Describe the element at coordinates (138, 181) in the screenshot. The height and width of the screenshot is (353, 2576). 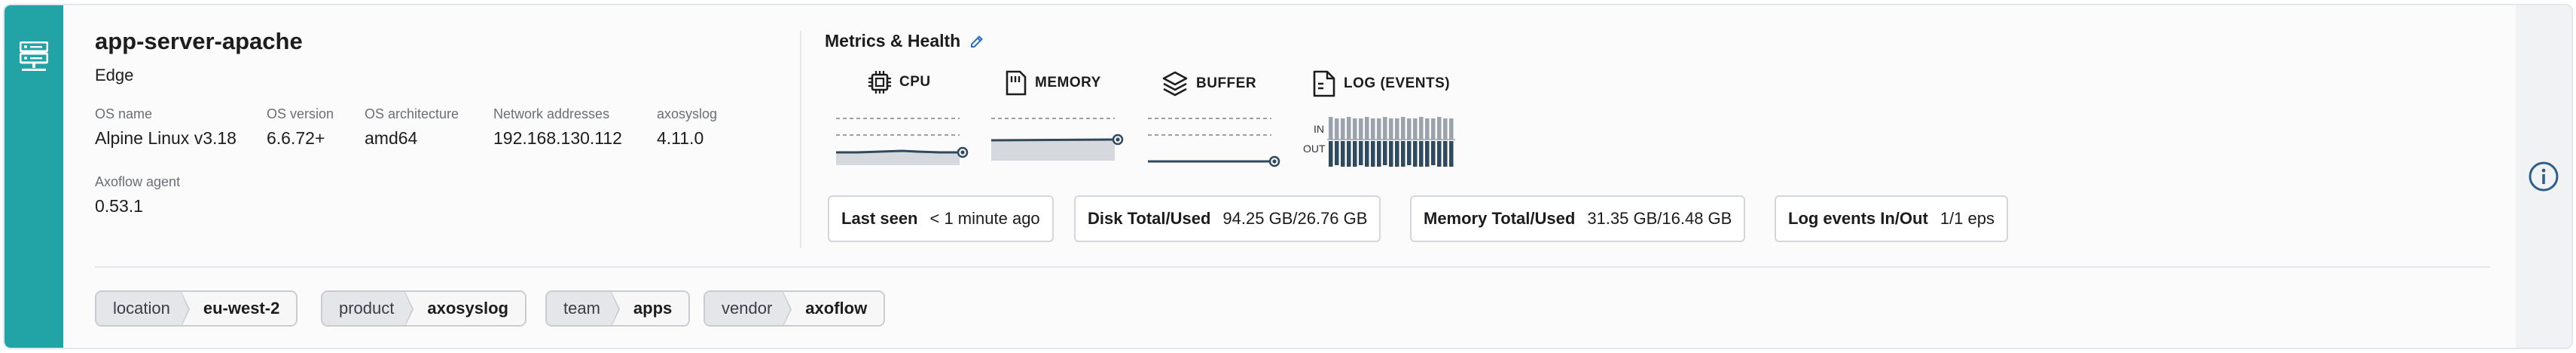
I see `field-label: Axoflow agent` at that location.